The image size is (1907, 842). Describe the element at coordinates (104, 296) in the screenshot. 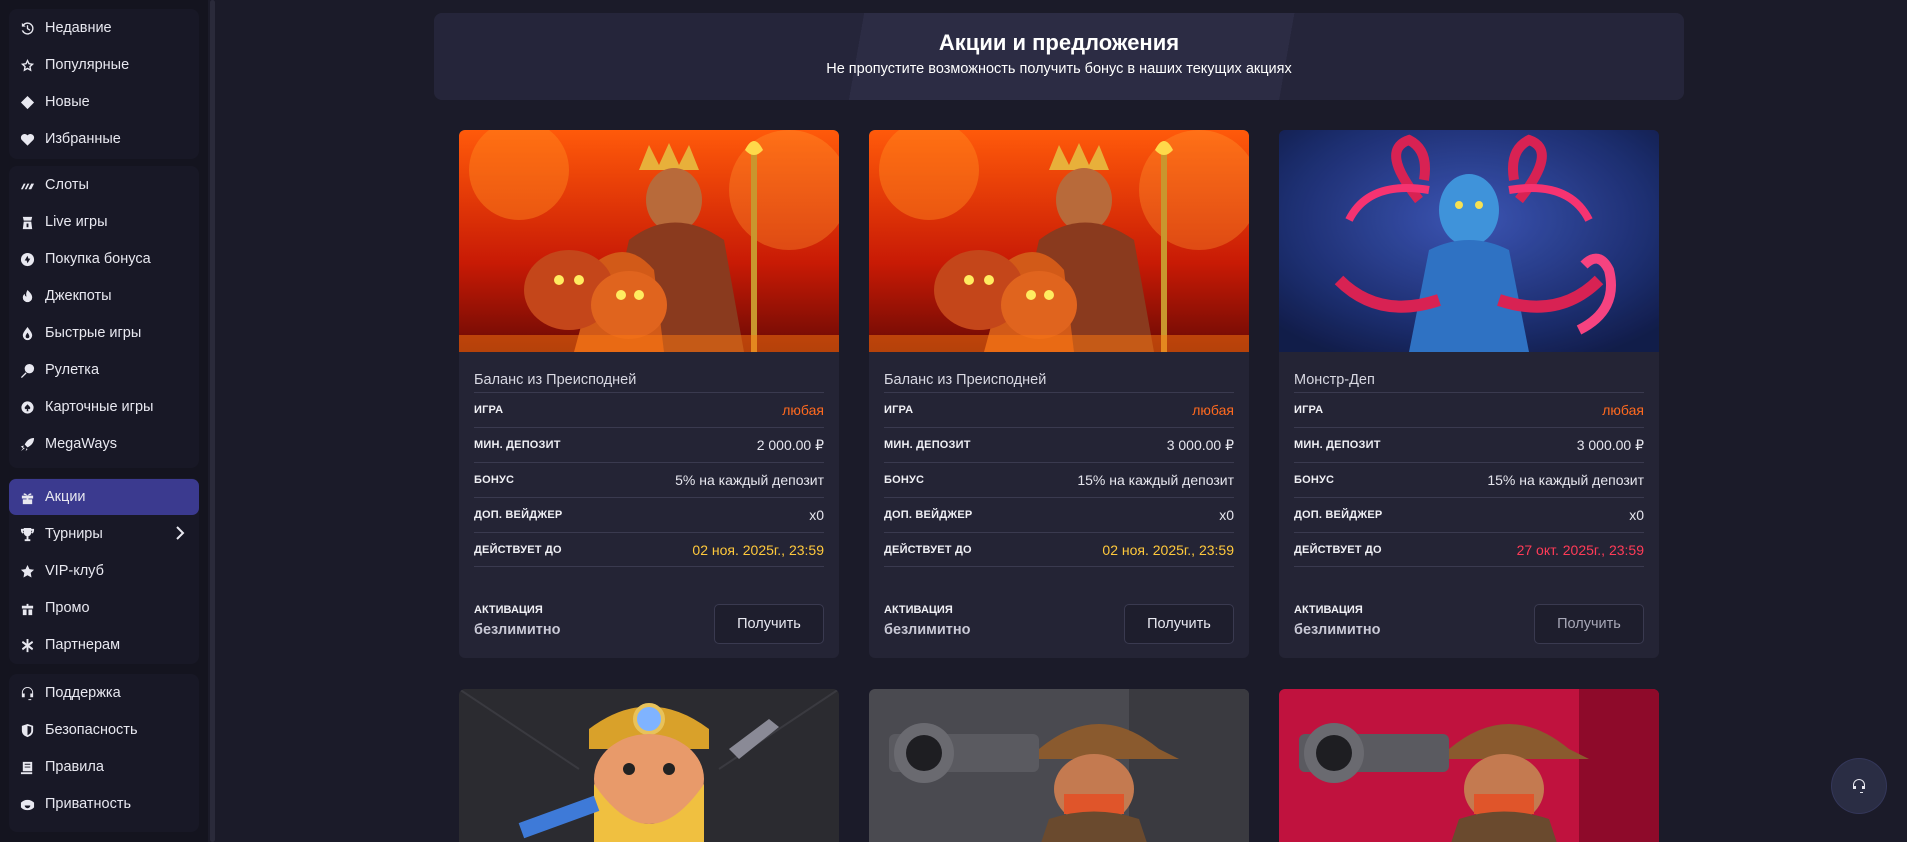

I see `sidebar-item-jackpots: Джекпоты` at that location.